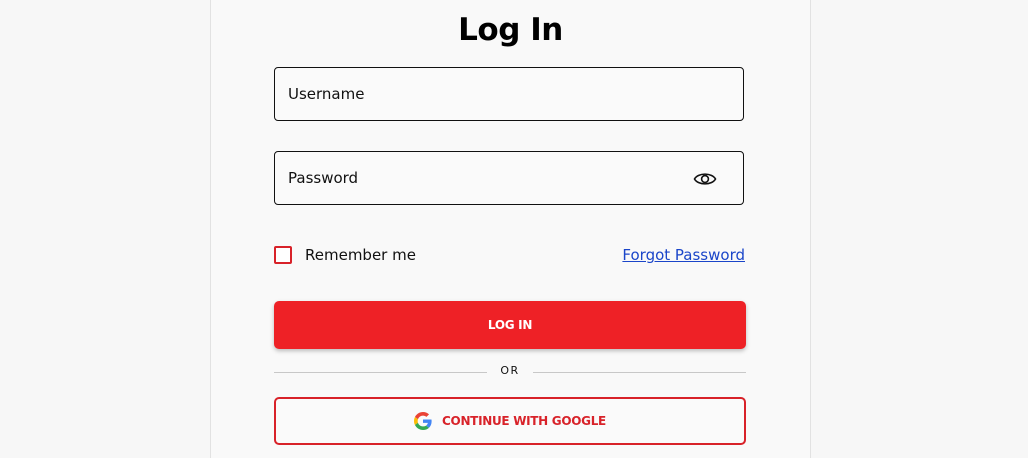  What do you see at coordinates (705, 179) in the screenshot?
I see `eye-icon` at bounding box center [705, 179].